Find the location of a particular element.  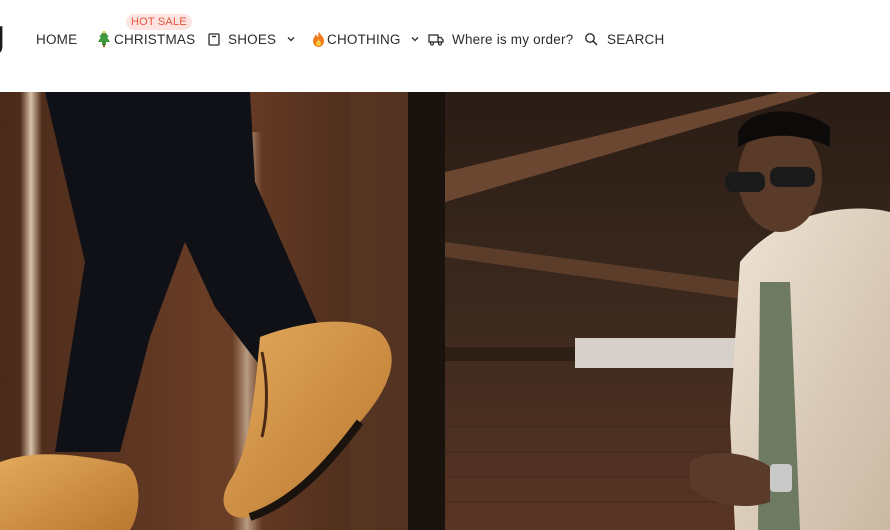

nav-item-search: SEARCH is located at coordinates (623, 39).